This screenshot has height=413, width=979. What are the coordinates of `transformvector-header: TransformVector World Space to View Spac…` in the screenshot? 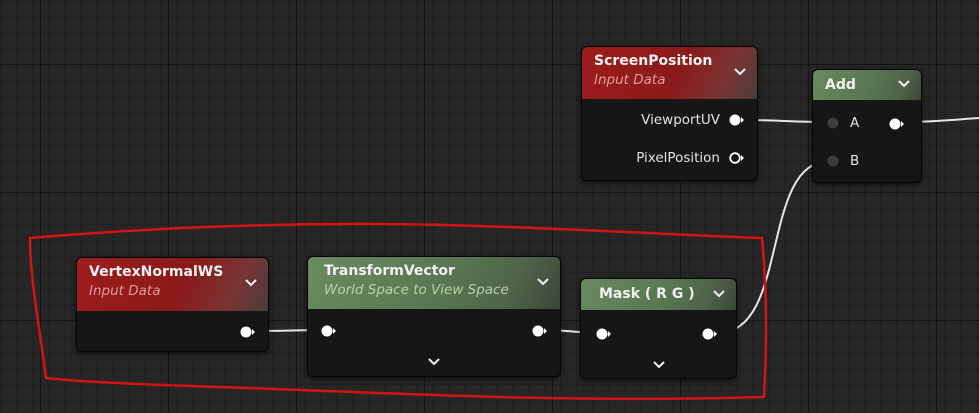 It's located at (434, 283).